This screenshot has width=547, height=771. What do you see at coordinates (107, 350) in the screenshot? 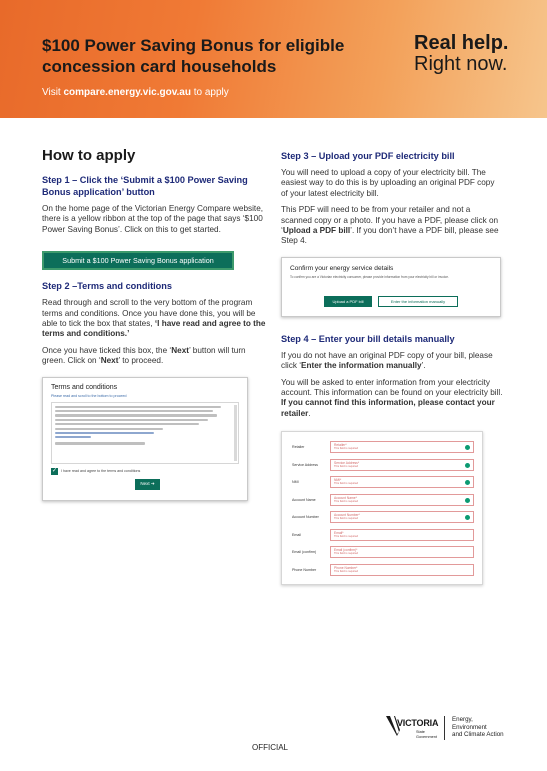
I see `step2-text: Once you have ticked this box, the ‘` at bounding box center [107, 350].